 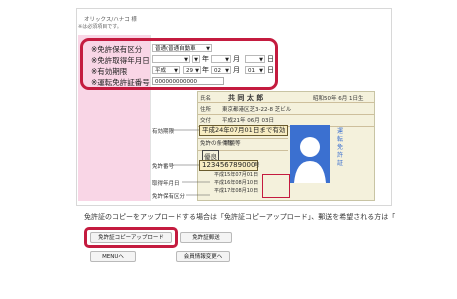 What do you see at coordinates (206, 237) in the screenshot?
I see `mail-license-button: 免許証郵送` at bounding box center [206, 237].